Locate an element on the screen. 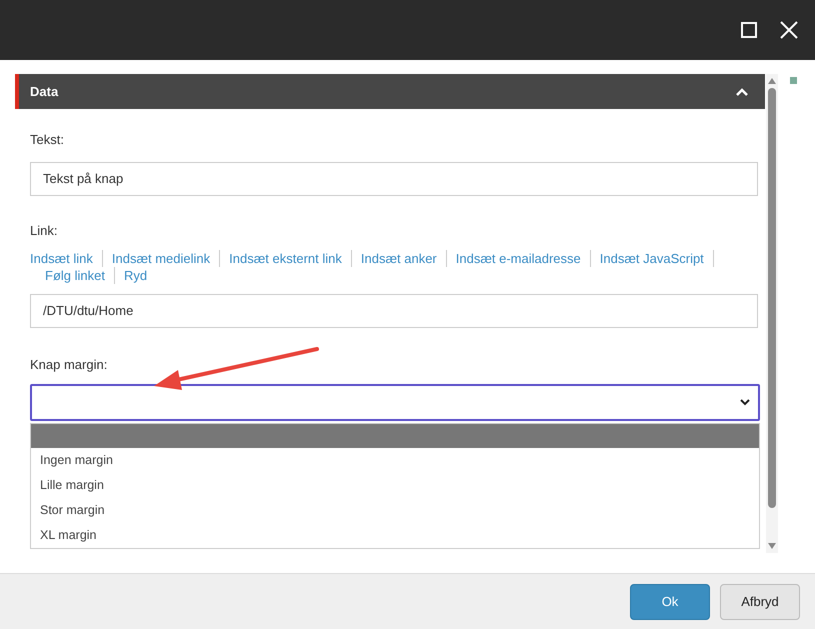  close-button is located at coordinates (789, 30).